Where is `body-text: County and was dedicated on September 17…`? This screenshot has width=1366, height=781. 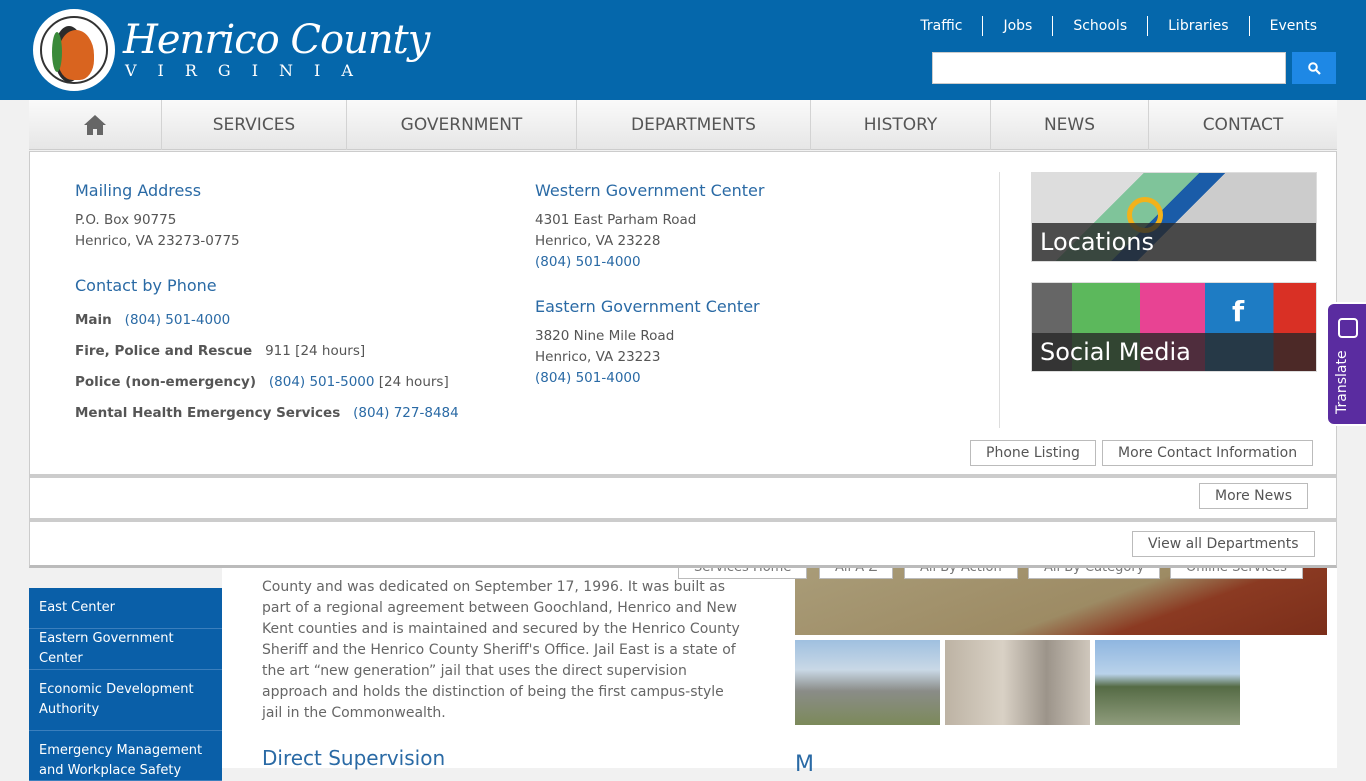
body-text: County and was dedicated on September 17… is located at coordinates (501, 650).